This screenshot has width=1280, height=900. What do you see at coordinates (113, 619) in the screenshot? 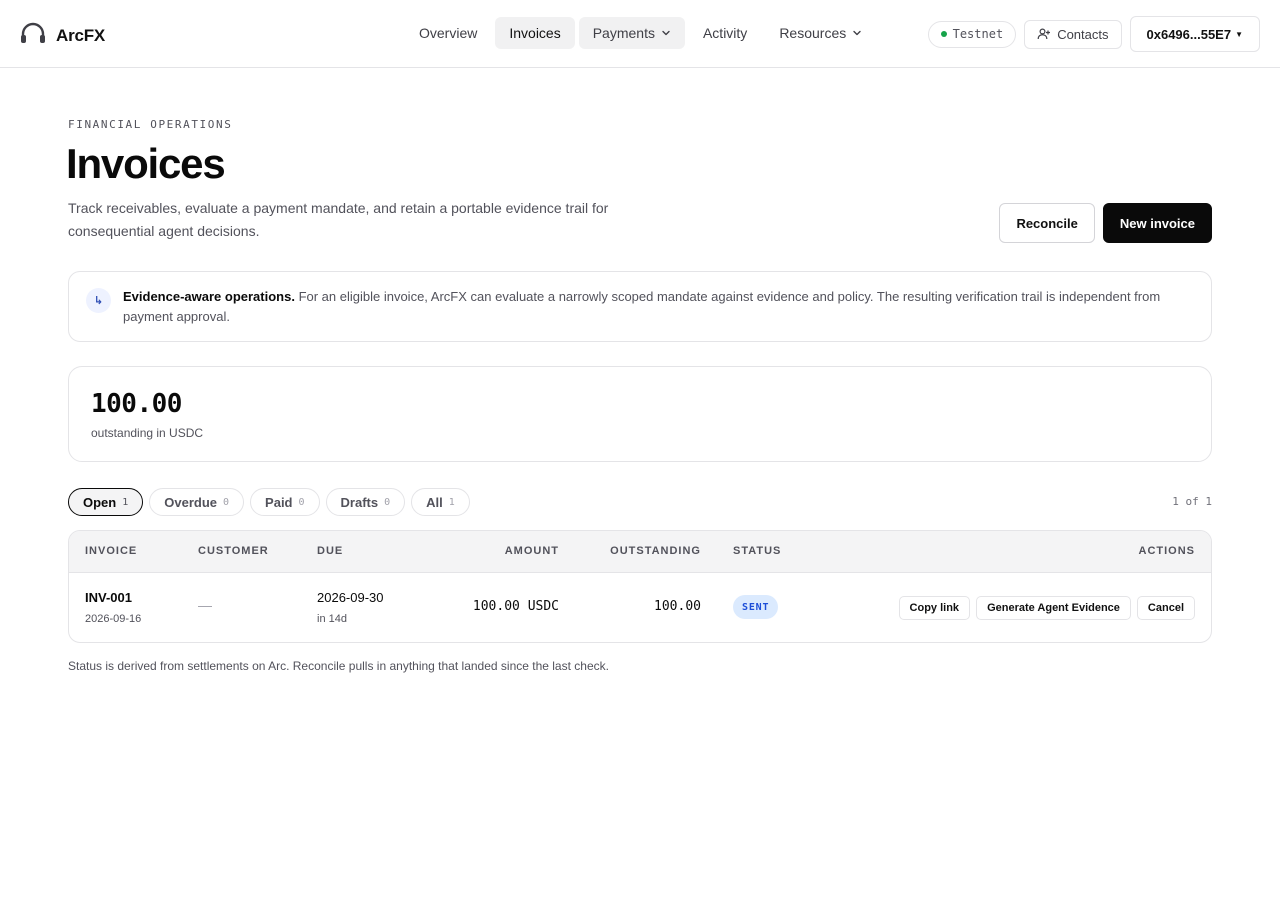
I see `invoice-created-date: 2026-09-16` at bounding box center [113, 619].